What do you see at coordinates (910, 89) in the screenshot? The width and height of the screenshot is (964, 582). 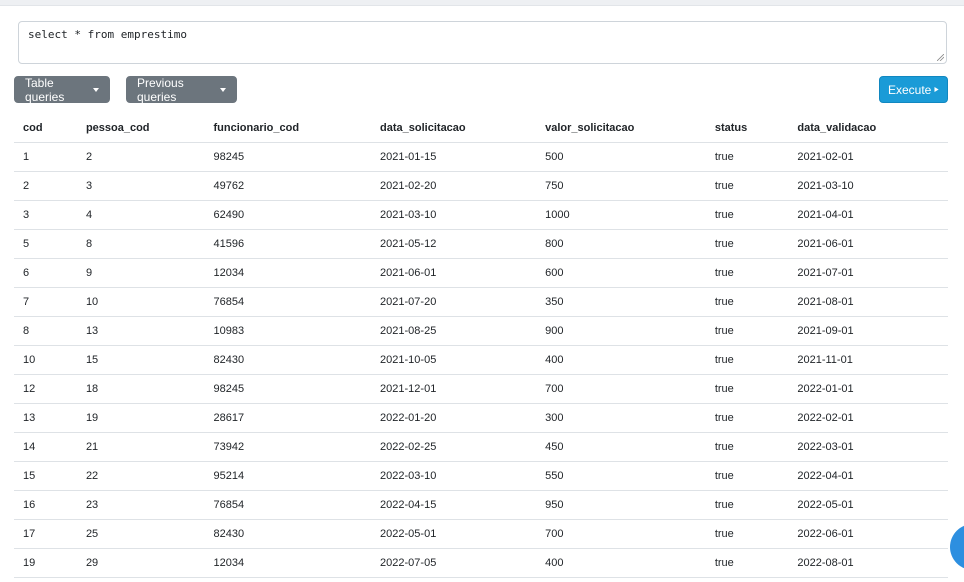 I see `execute-label: Execute` at bounding box center [910, 89].